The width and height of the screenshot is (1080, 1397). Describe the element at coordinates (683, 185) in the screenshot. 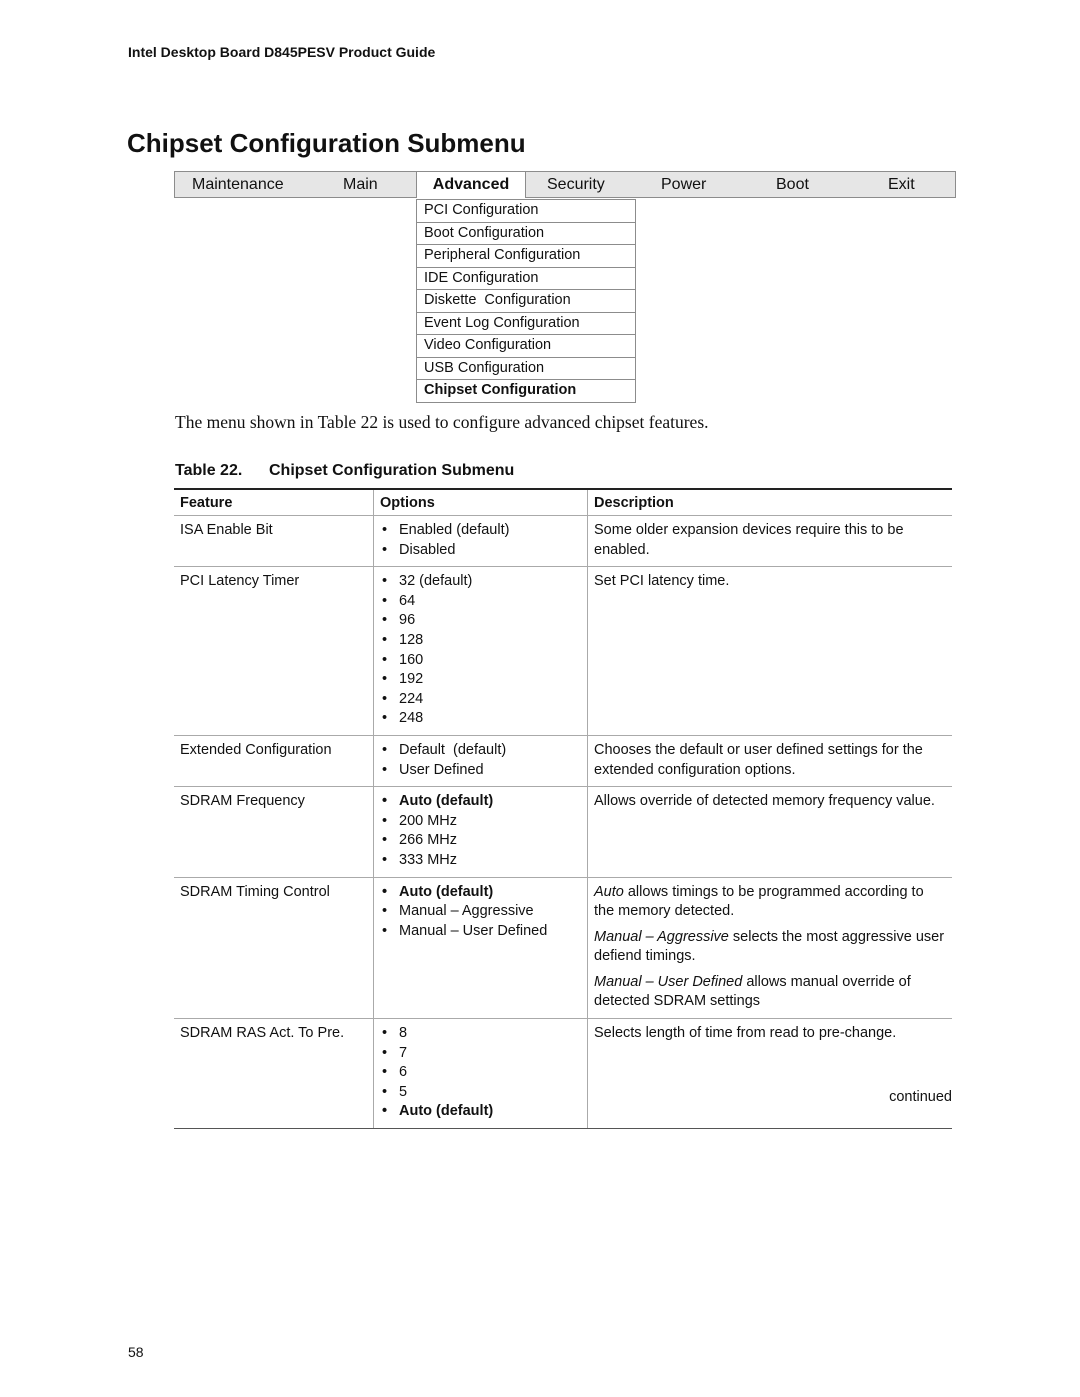

I see `tab-power: Power` at that location.